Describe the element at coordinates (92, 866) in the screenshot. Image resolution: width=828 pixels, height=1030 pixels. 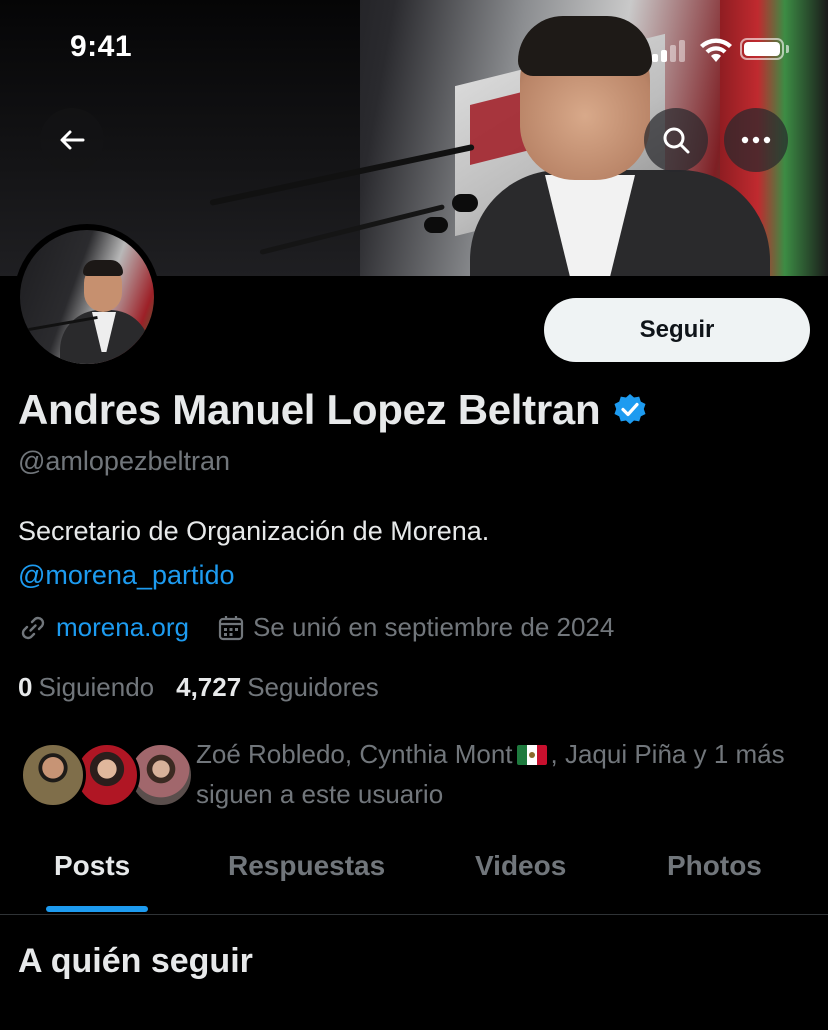
I see `tab-posts: Posts` at that location.